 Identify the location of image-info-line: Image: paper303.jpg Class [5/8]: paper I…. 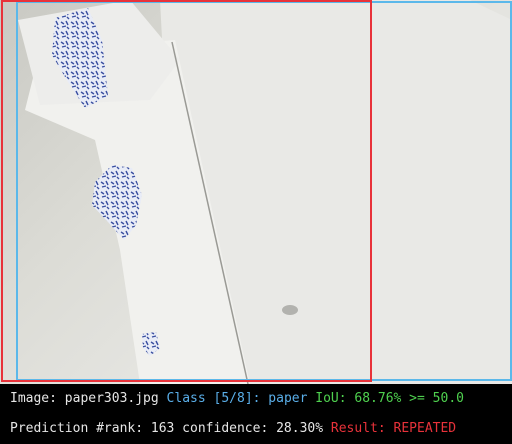
(237, 398).